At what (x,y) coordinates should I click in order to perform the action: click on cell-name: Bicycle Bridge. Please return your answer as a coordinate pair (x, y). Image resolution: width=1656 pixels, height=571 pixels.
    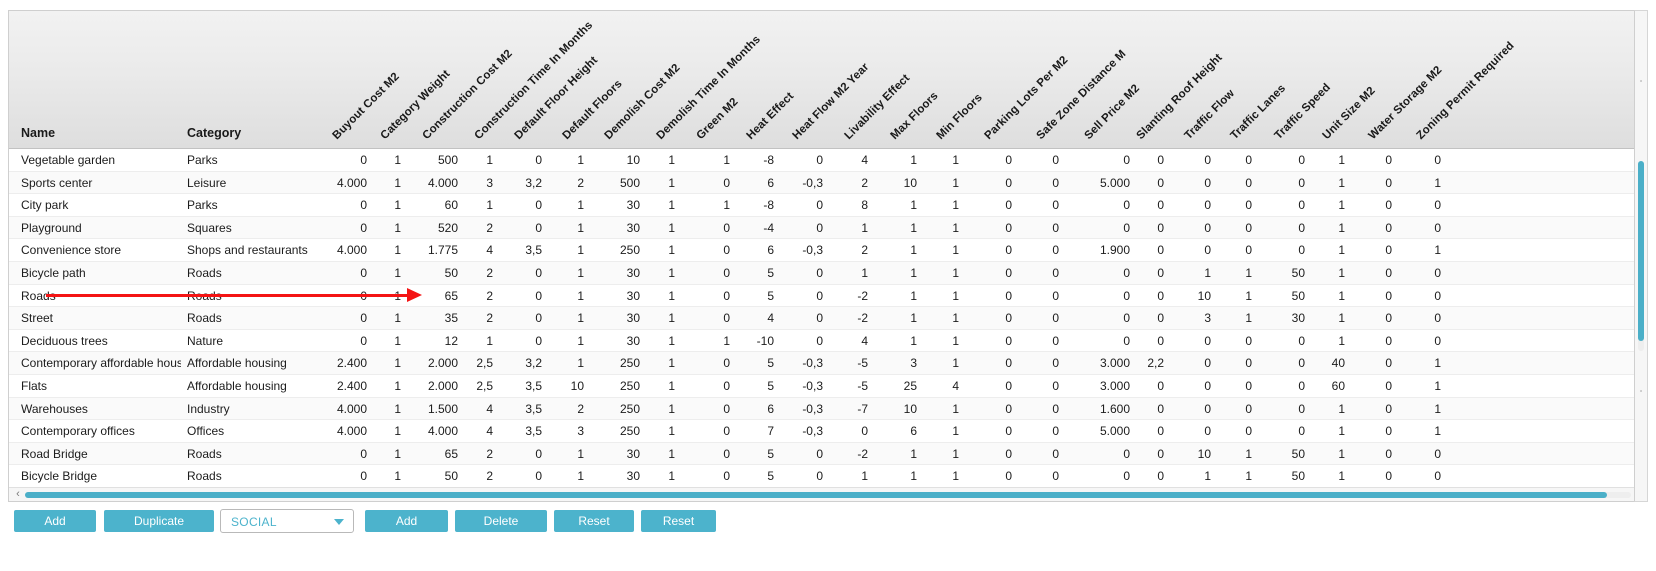
    Looking at the image, I should click on (101, 476).